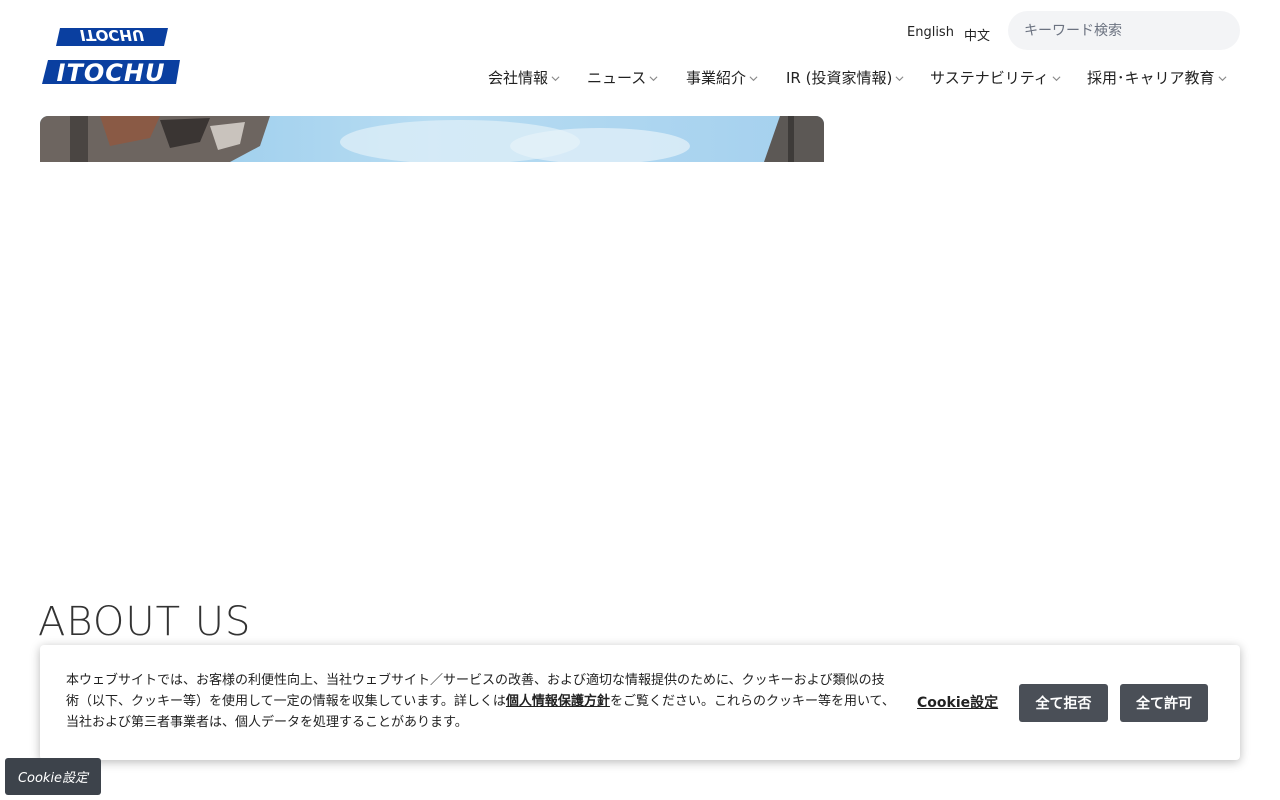 The width and height of the screenshot is (1280, 800). Describe the element at coordinates (111, 72) in the screenshot. I see `logo-text: ITOCHU` at that location.